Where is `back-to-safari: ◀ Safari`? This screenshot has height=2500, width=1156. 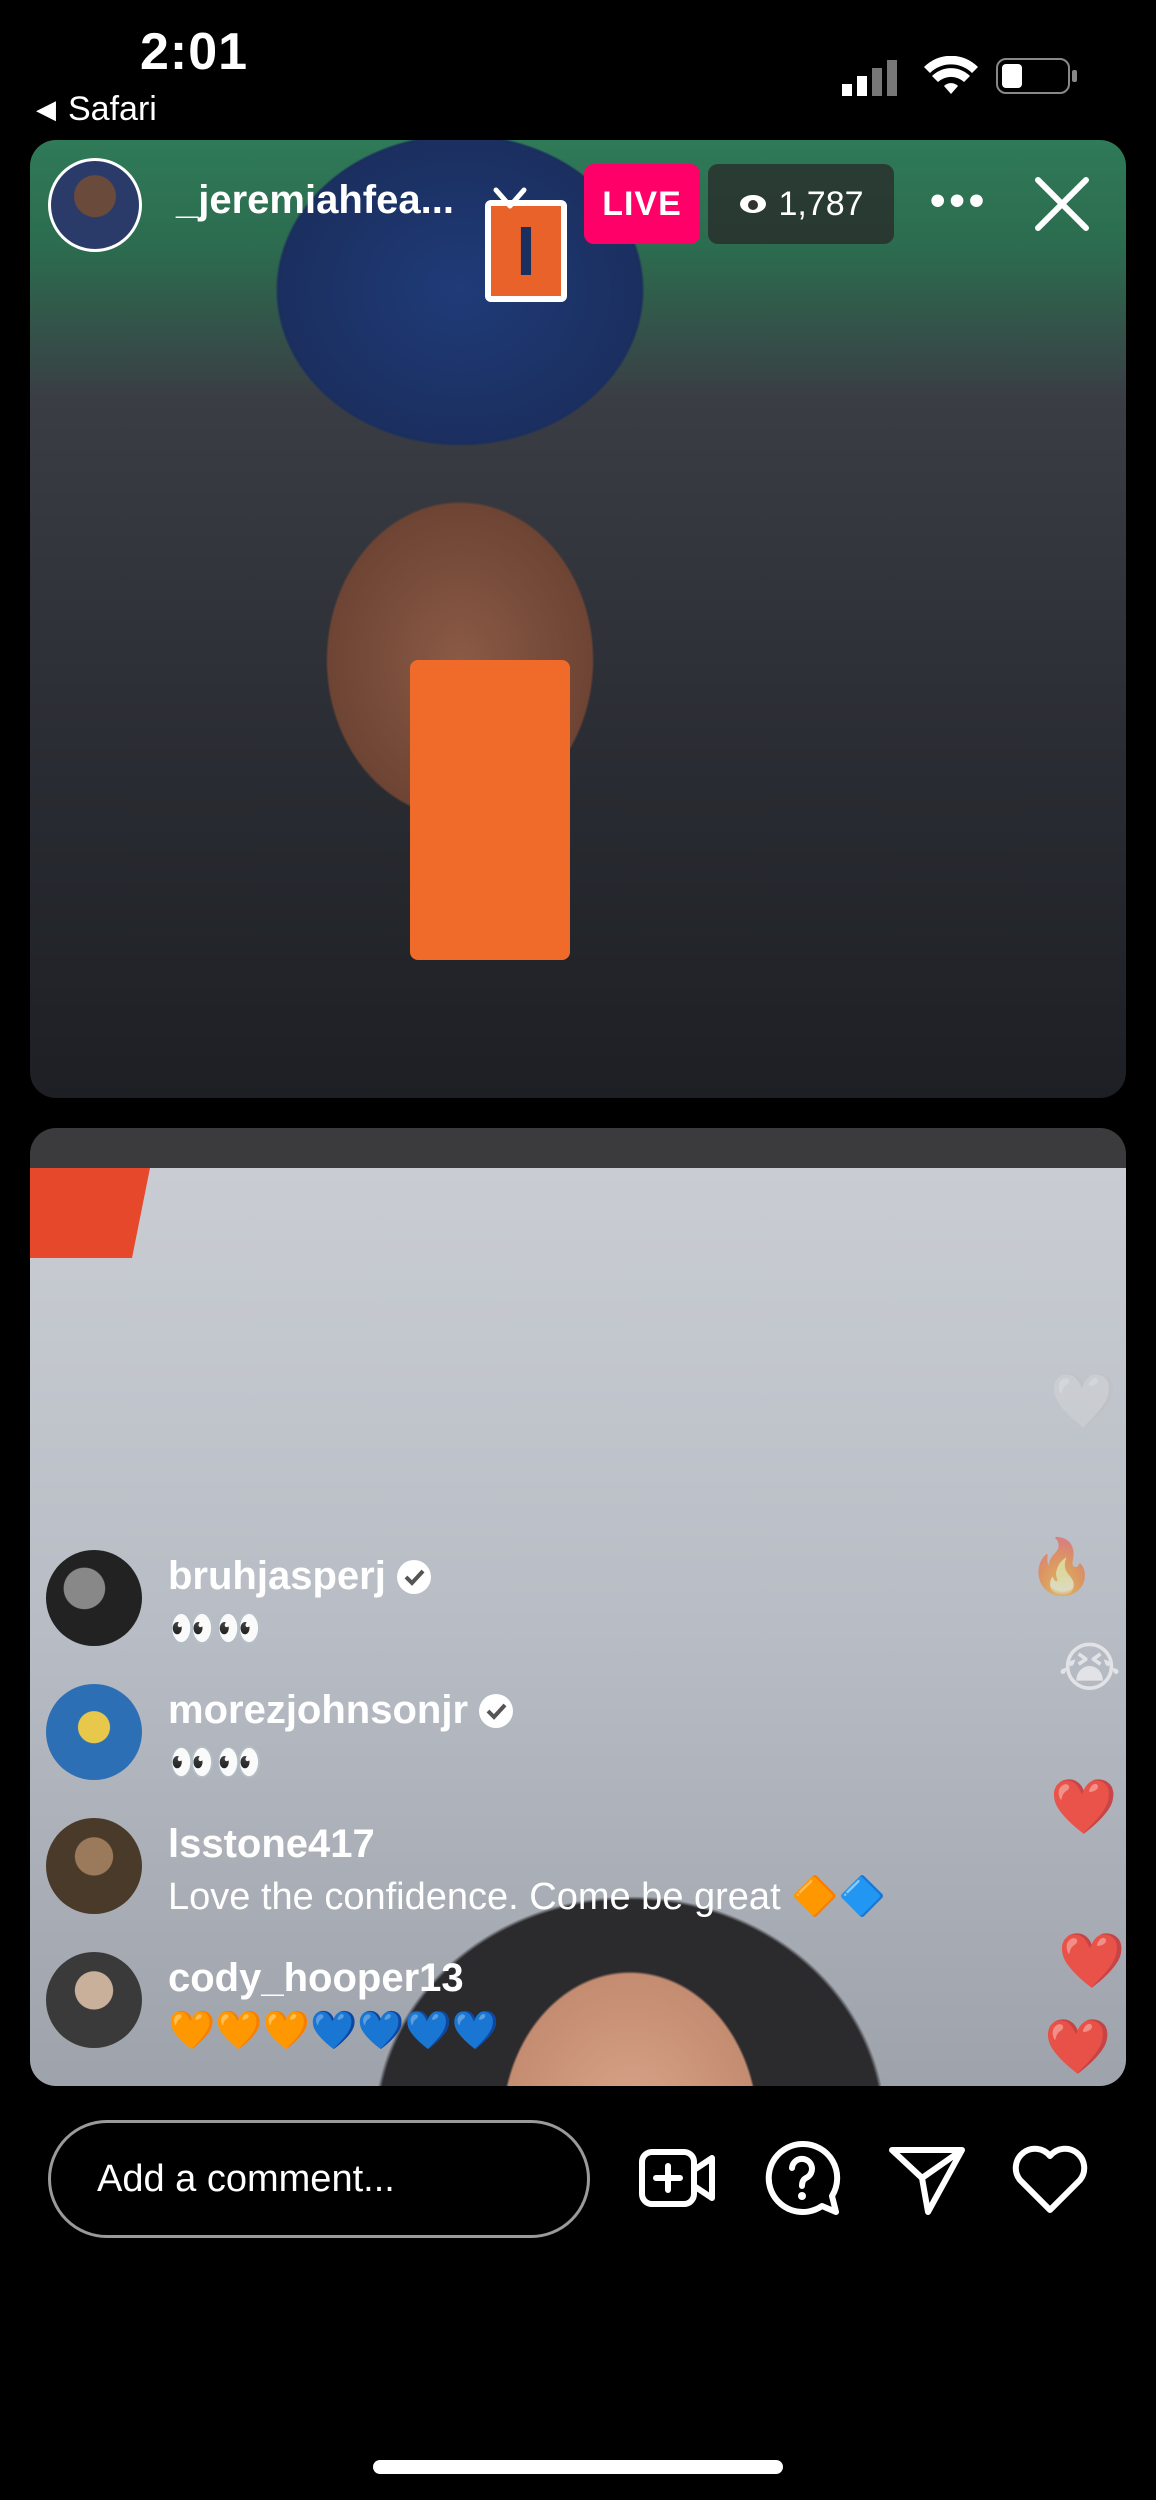
back-to-safari: ◀ Safari is located at coordinates (96, 109).